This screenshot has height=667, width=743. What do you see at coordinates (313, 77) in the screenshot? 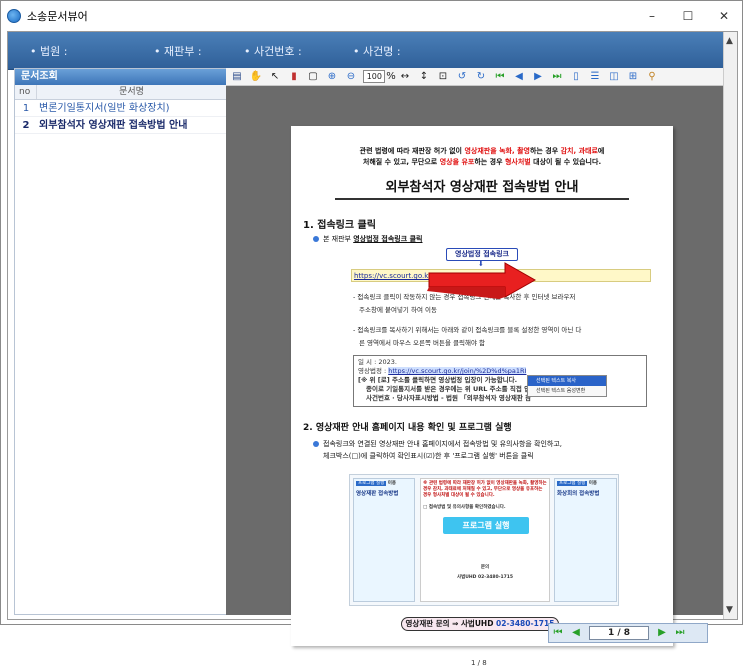
I see `frame-icon: ▢` at bounding box center [313, 77].